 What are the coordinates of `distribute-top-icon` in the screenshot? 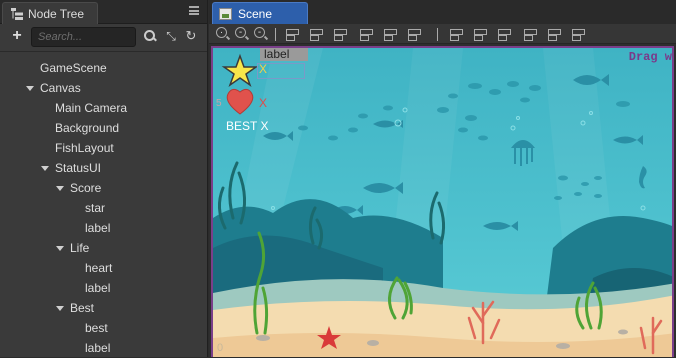 It's located at (456, 34).